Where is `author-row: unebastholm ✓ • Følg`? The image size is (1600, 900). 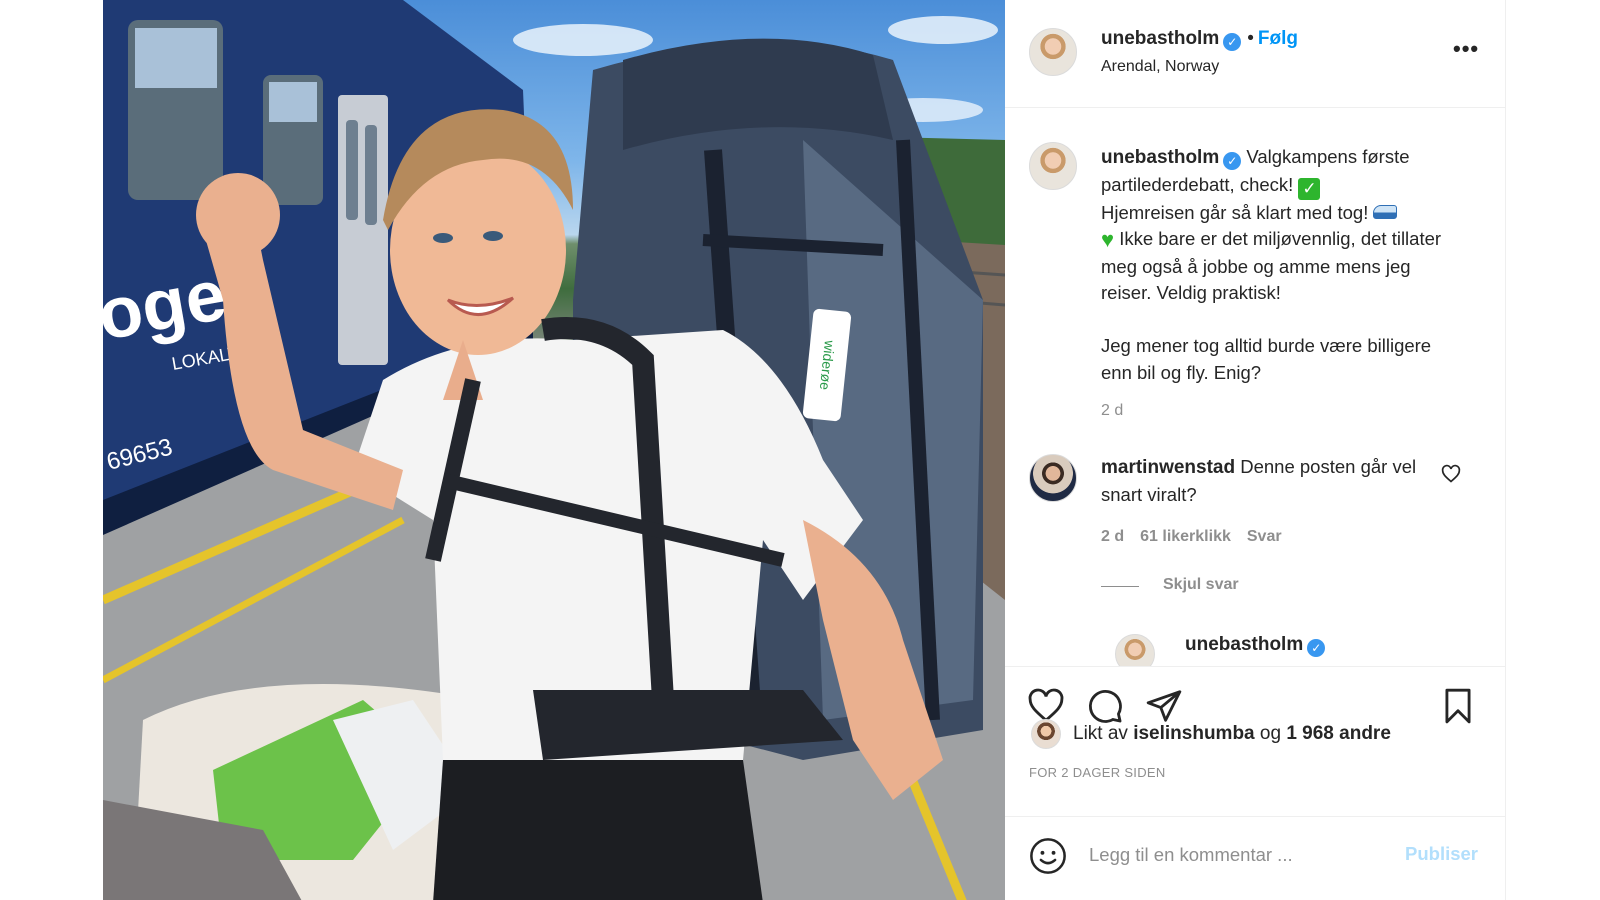 author-row: unebastholm ✓ • Følg is located at coordinates (1199, 39).